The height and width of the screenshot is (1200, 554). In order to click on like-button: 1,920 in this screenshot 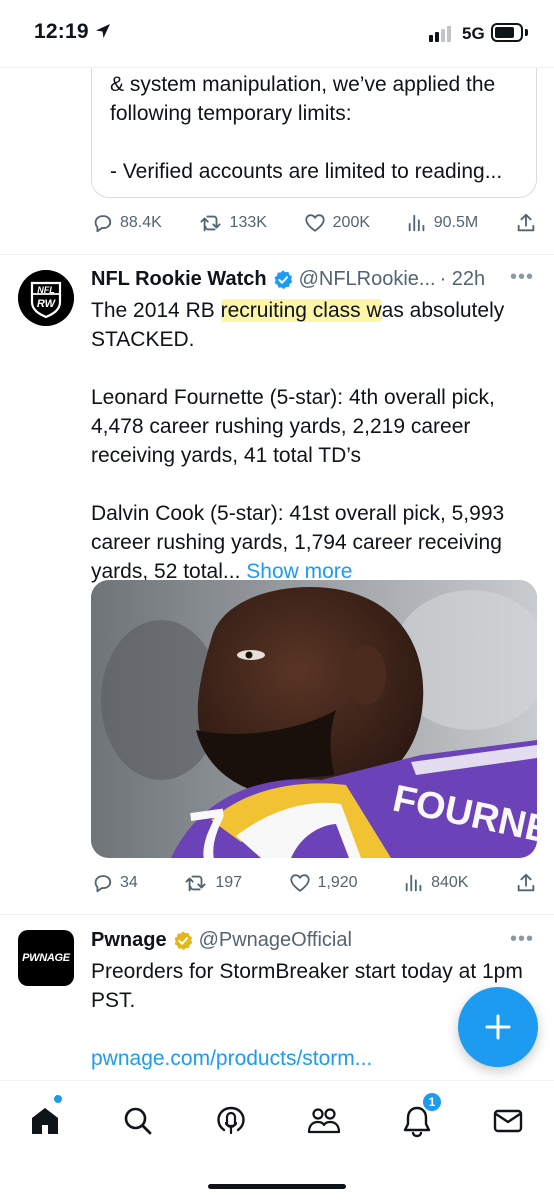, I will do `click(323, 883)`.